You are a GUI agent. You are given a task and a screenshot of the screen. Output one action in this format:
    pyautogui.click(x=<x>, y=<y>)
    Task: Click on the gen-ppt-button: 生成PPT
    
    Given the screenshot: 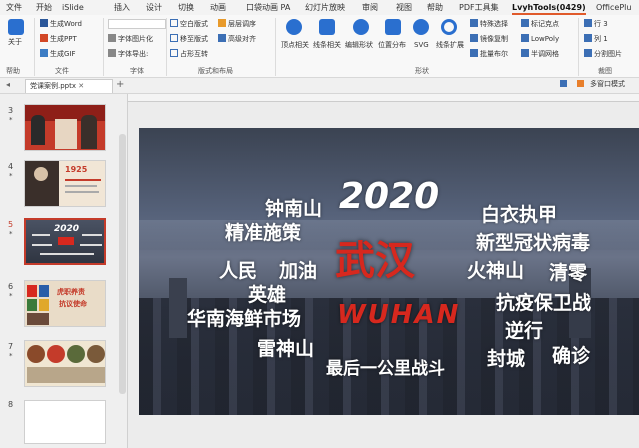 What is the action you would take?
    pyautogui.click(x=58, y=39)
    